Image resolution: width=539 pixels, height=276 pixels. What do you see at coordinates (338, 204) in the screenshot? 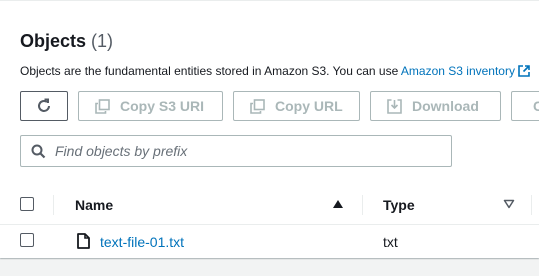
I see `sort-up-icon` at bounding box center [338, 204].